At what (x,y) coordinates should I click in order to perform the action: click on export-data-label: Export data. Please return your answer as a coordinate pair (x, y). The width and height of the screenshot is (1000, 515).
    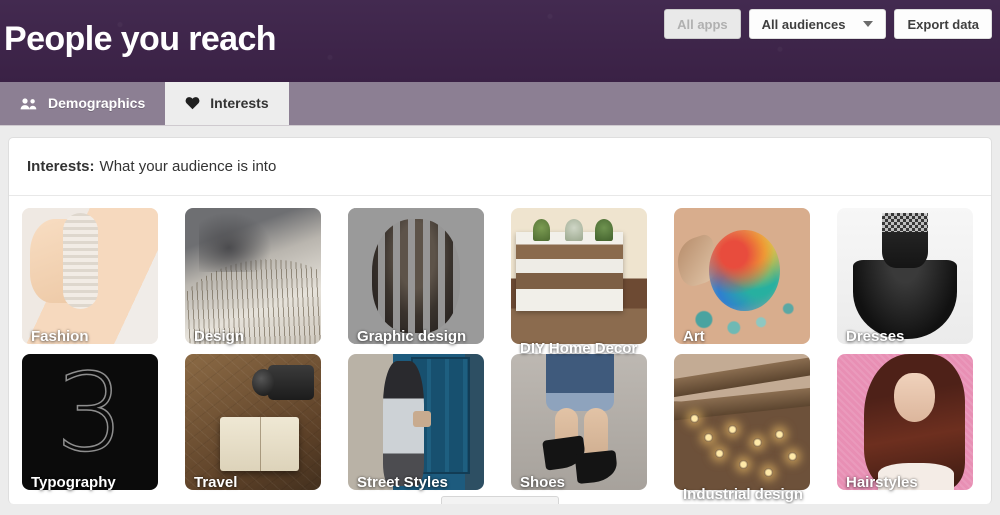
    Looking at the image, I should click on (943, 24).